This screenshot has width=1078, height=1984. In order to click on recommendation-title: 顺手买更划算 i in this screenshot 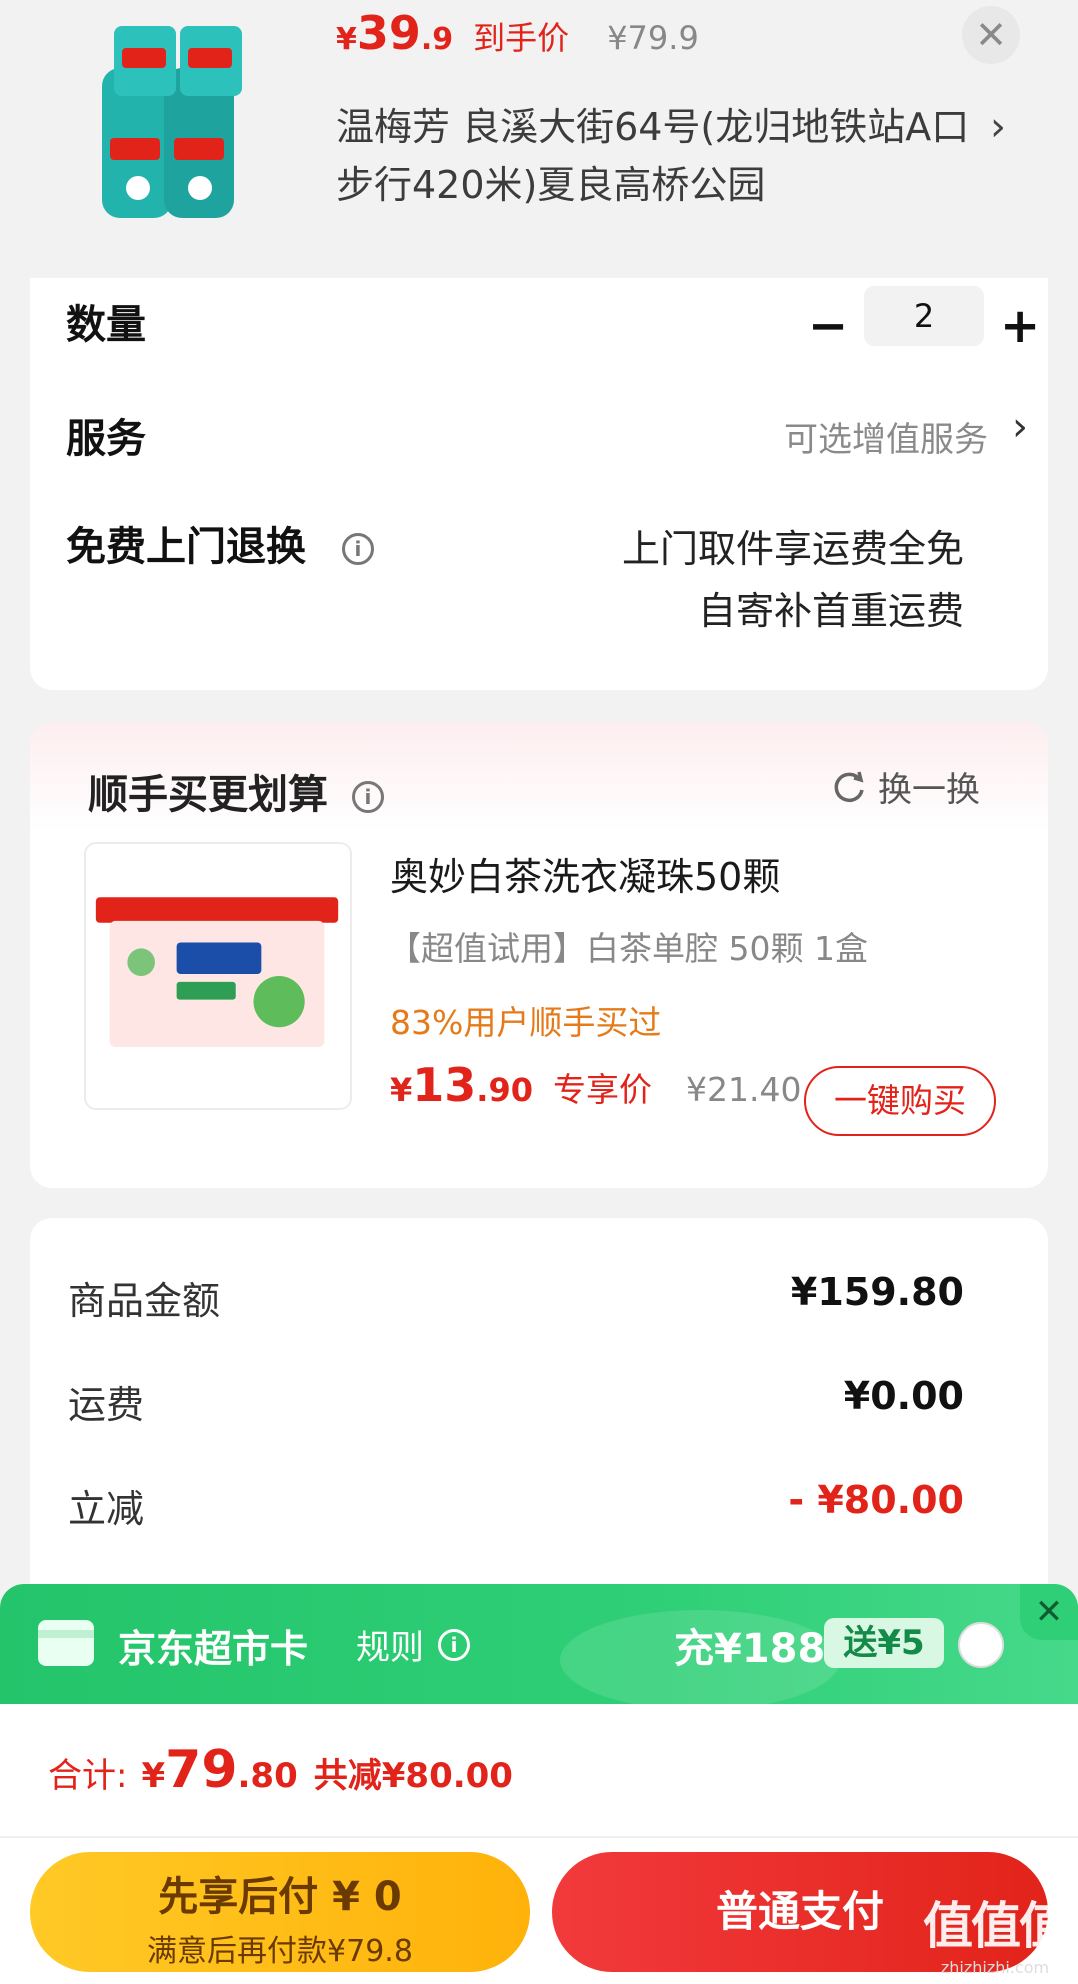, I will do `click(236, 791)`.